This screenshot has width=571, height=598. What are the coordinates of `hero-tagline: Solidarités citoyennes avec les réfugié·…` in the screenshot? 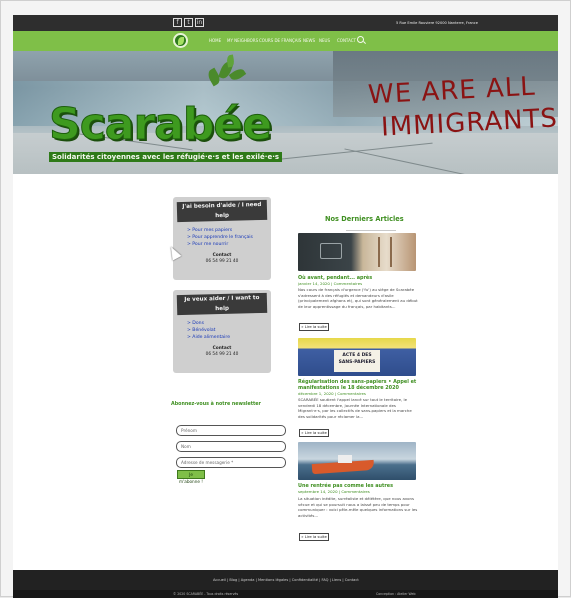 It's located at (166, 157).